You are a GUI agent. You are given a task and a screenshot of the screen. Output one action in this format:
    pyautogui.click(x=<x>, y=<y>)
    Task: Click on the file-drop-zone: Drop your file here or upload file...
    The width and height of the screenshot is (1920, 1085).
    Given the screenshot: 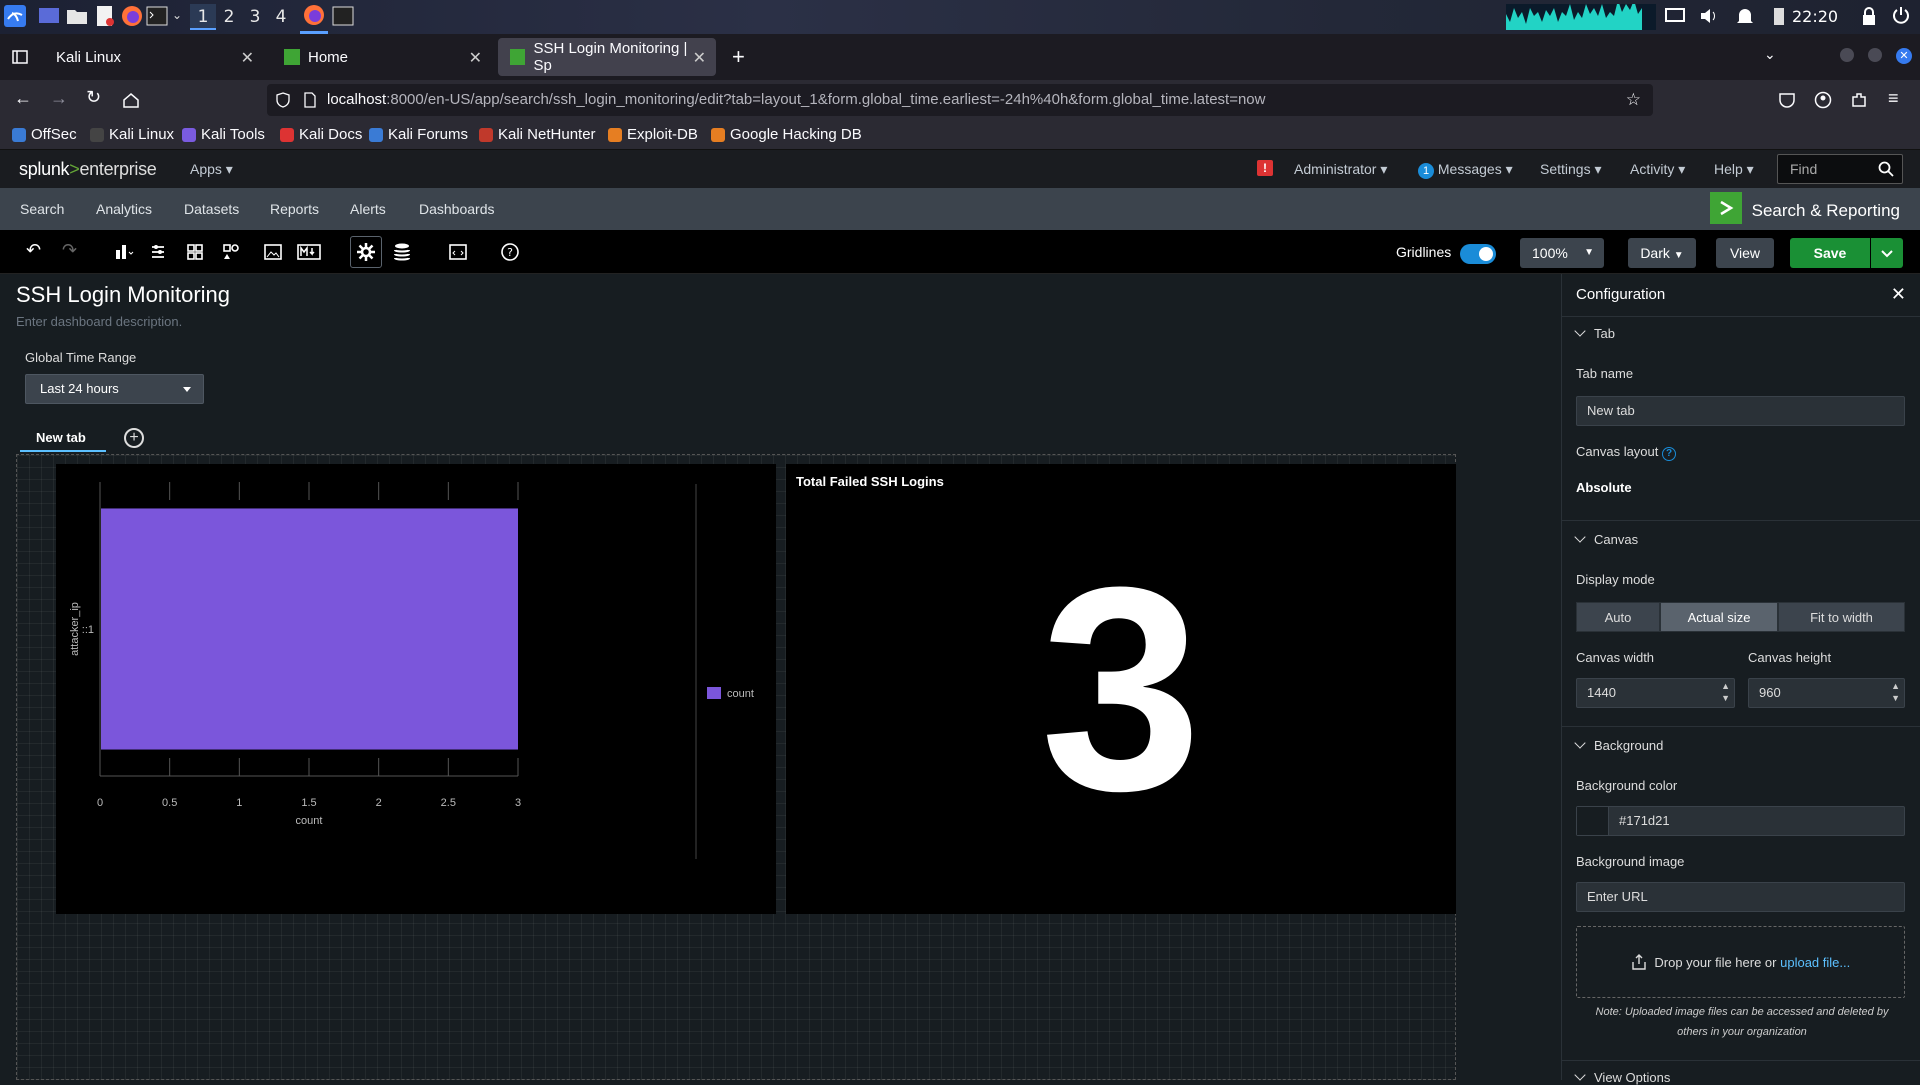 What is the action you would take?
    pyautogui.click(x=1740, y=962)
    